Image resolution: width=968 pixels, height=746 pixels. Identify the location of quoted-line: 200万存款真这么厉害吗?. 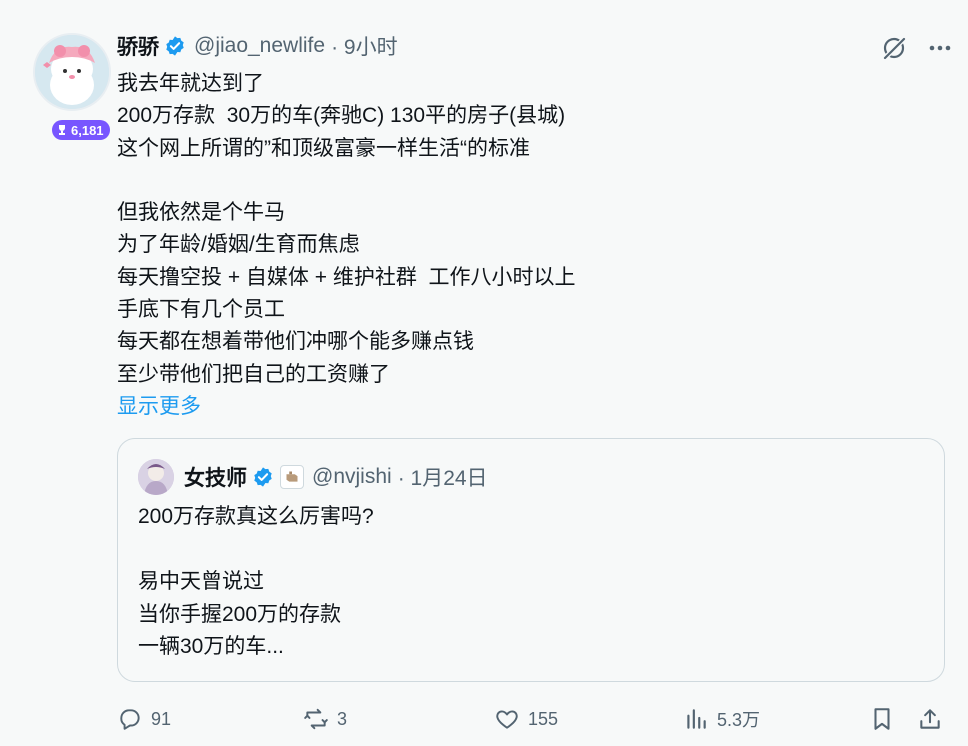
(256, 516).